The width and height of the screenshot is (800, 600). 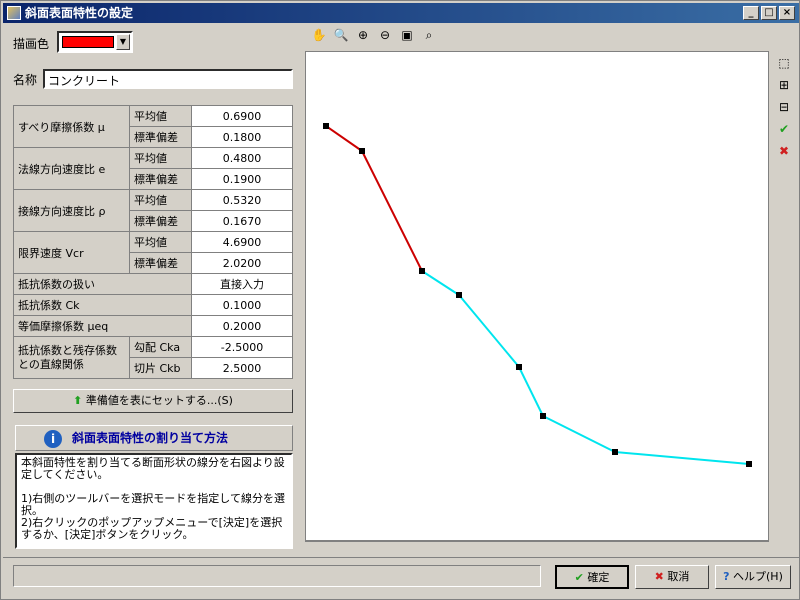 What do you see at coordinates (168, 79) in the screenshot?
I see `name-input: コンクリート` at bounding box center [168, 79].